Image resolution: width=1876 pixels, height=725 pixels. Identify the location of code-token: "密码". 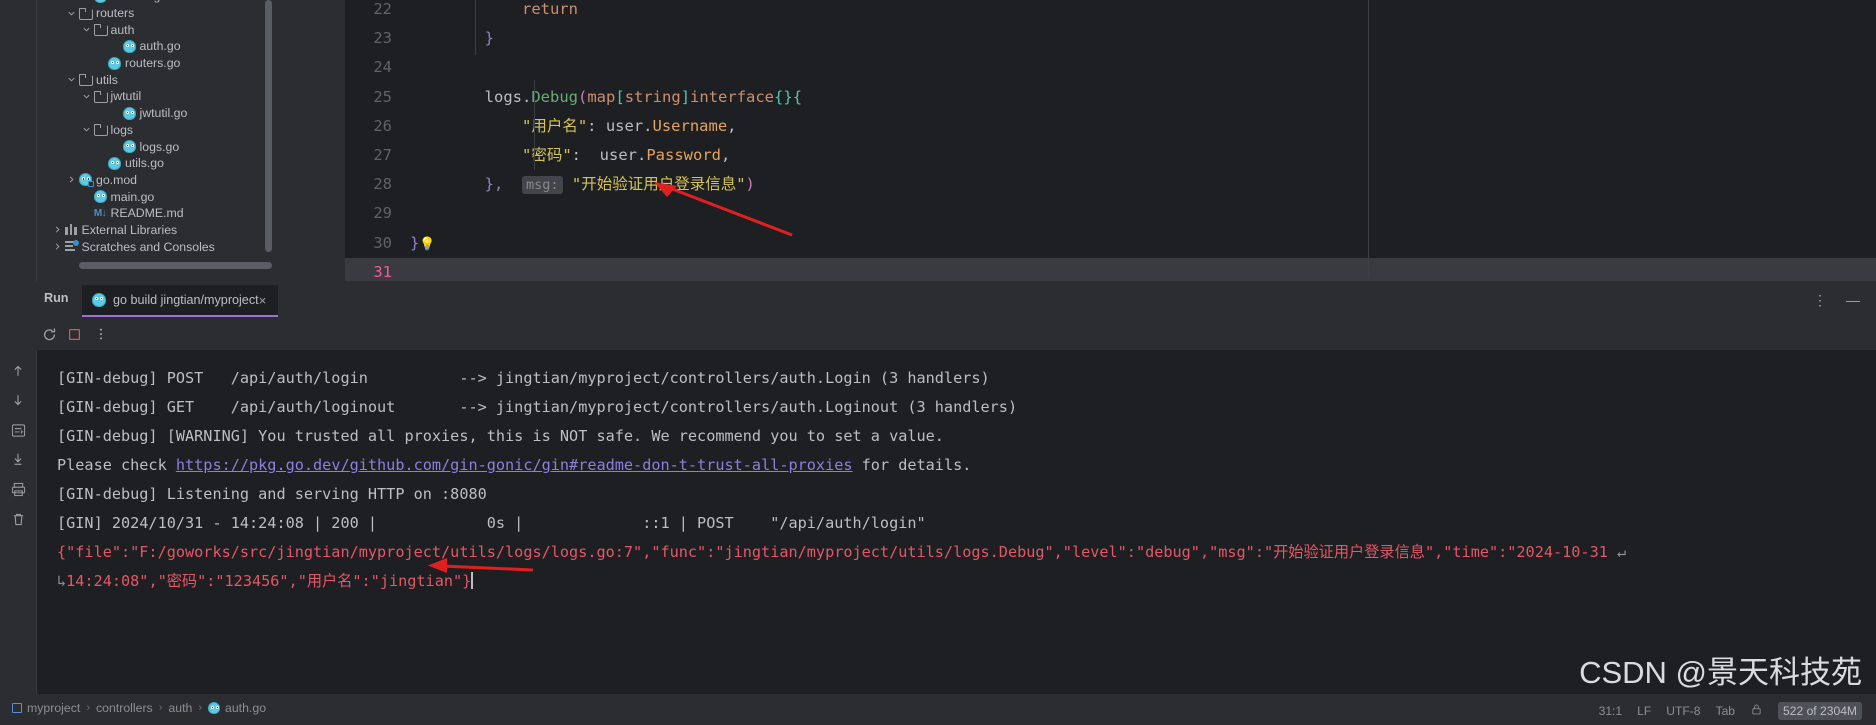
(546, 155).